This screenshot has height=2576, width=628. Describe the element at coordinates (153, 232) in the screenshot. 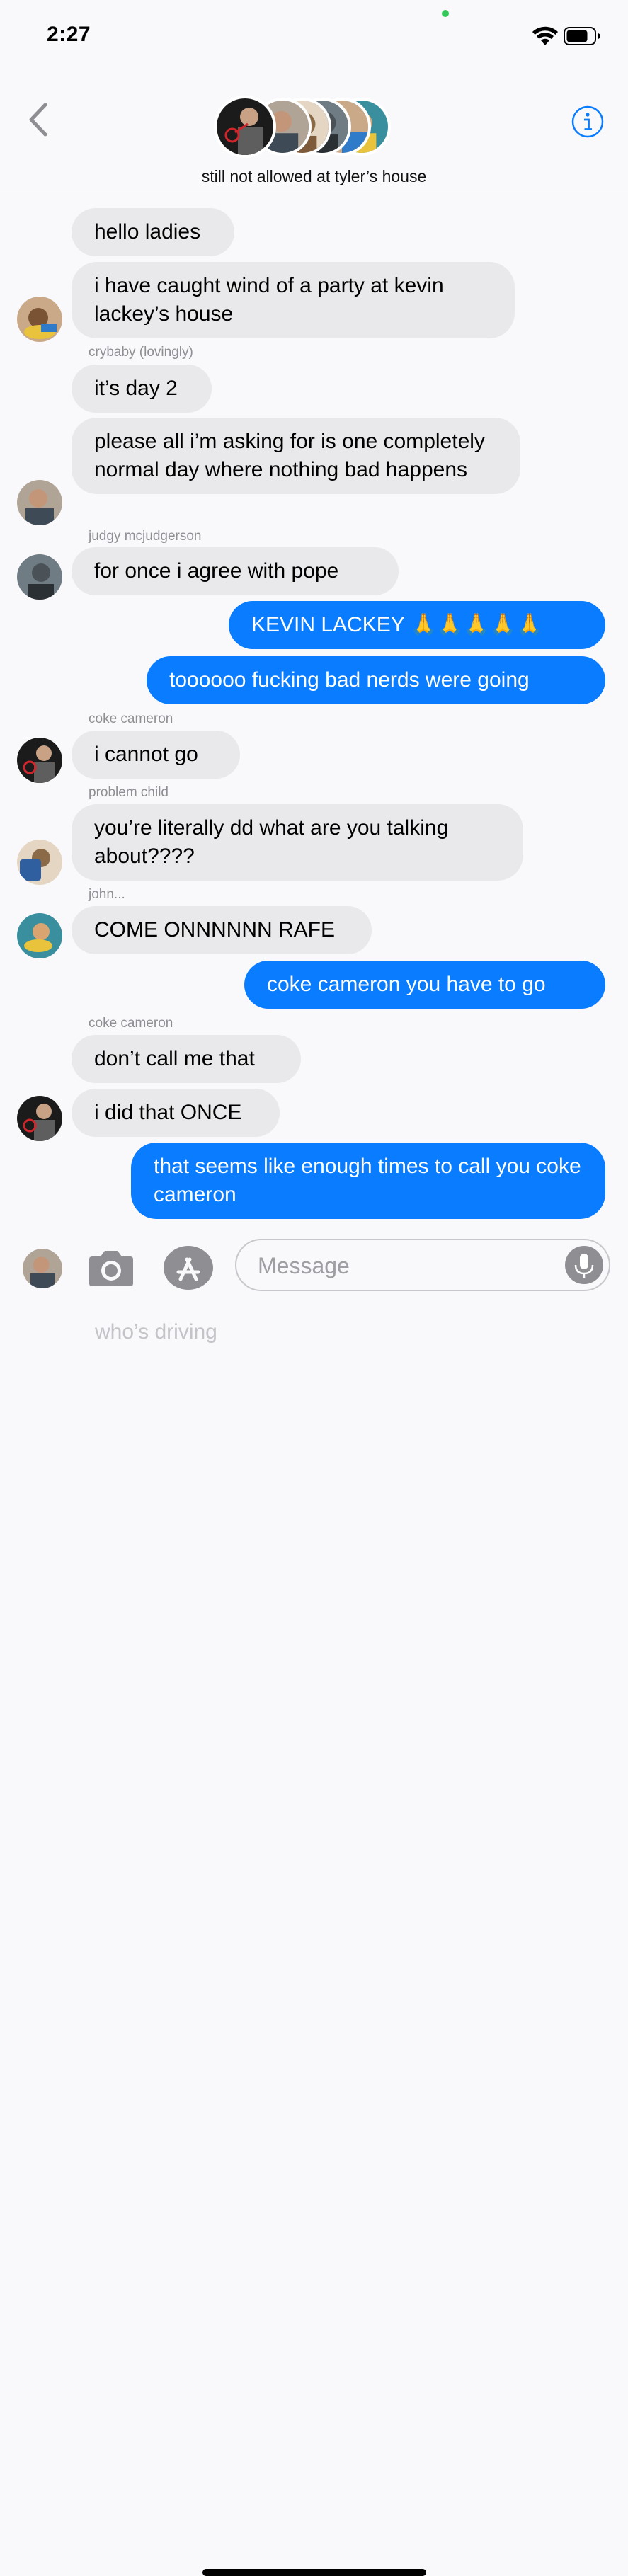

I see `incoming-message-bubble: hello ladies` at that location.